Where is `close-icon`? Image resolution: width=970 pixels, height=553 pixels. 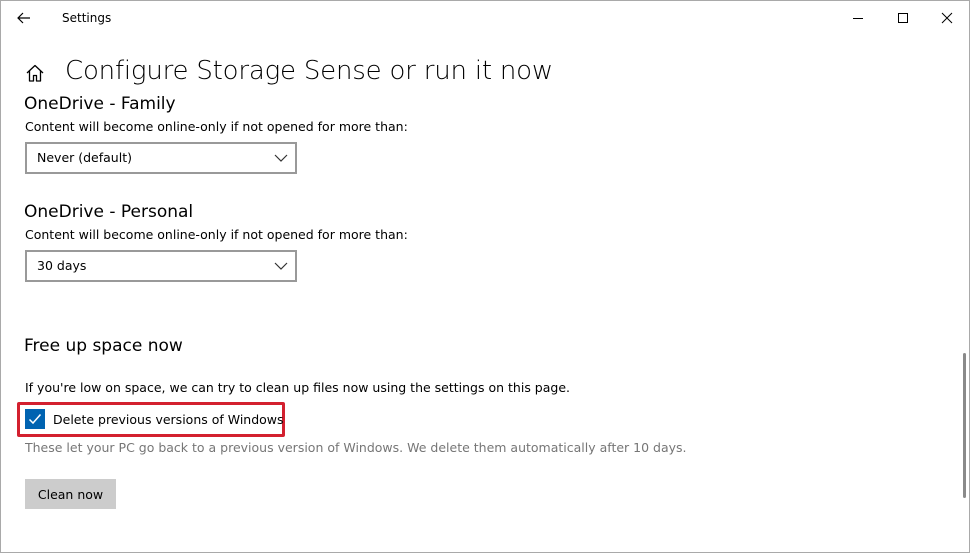 close-icon is located at coordinates (947, 18).